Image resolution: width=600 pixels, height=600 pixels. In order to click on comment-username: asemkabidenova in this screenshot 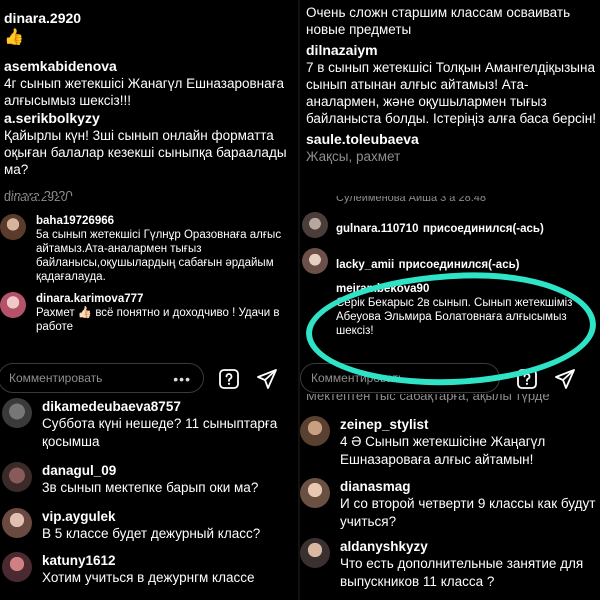, I will do `click(151, 66)`.